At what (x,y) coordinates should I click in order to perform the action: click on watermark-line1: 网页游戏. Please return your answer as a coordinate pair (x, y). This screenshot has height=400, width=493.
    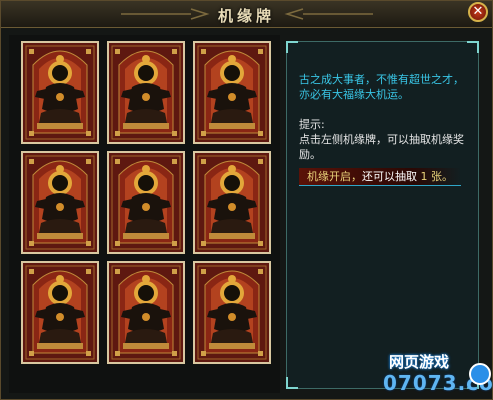
    Looking at the image, I should click on (419, 362).